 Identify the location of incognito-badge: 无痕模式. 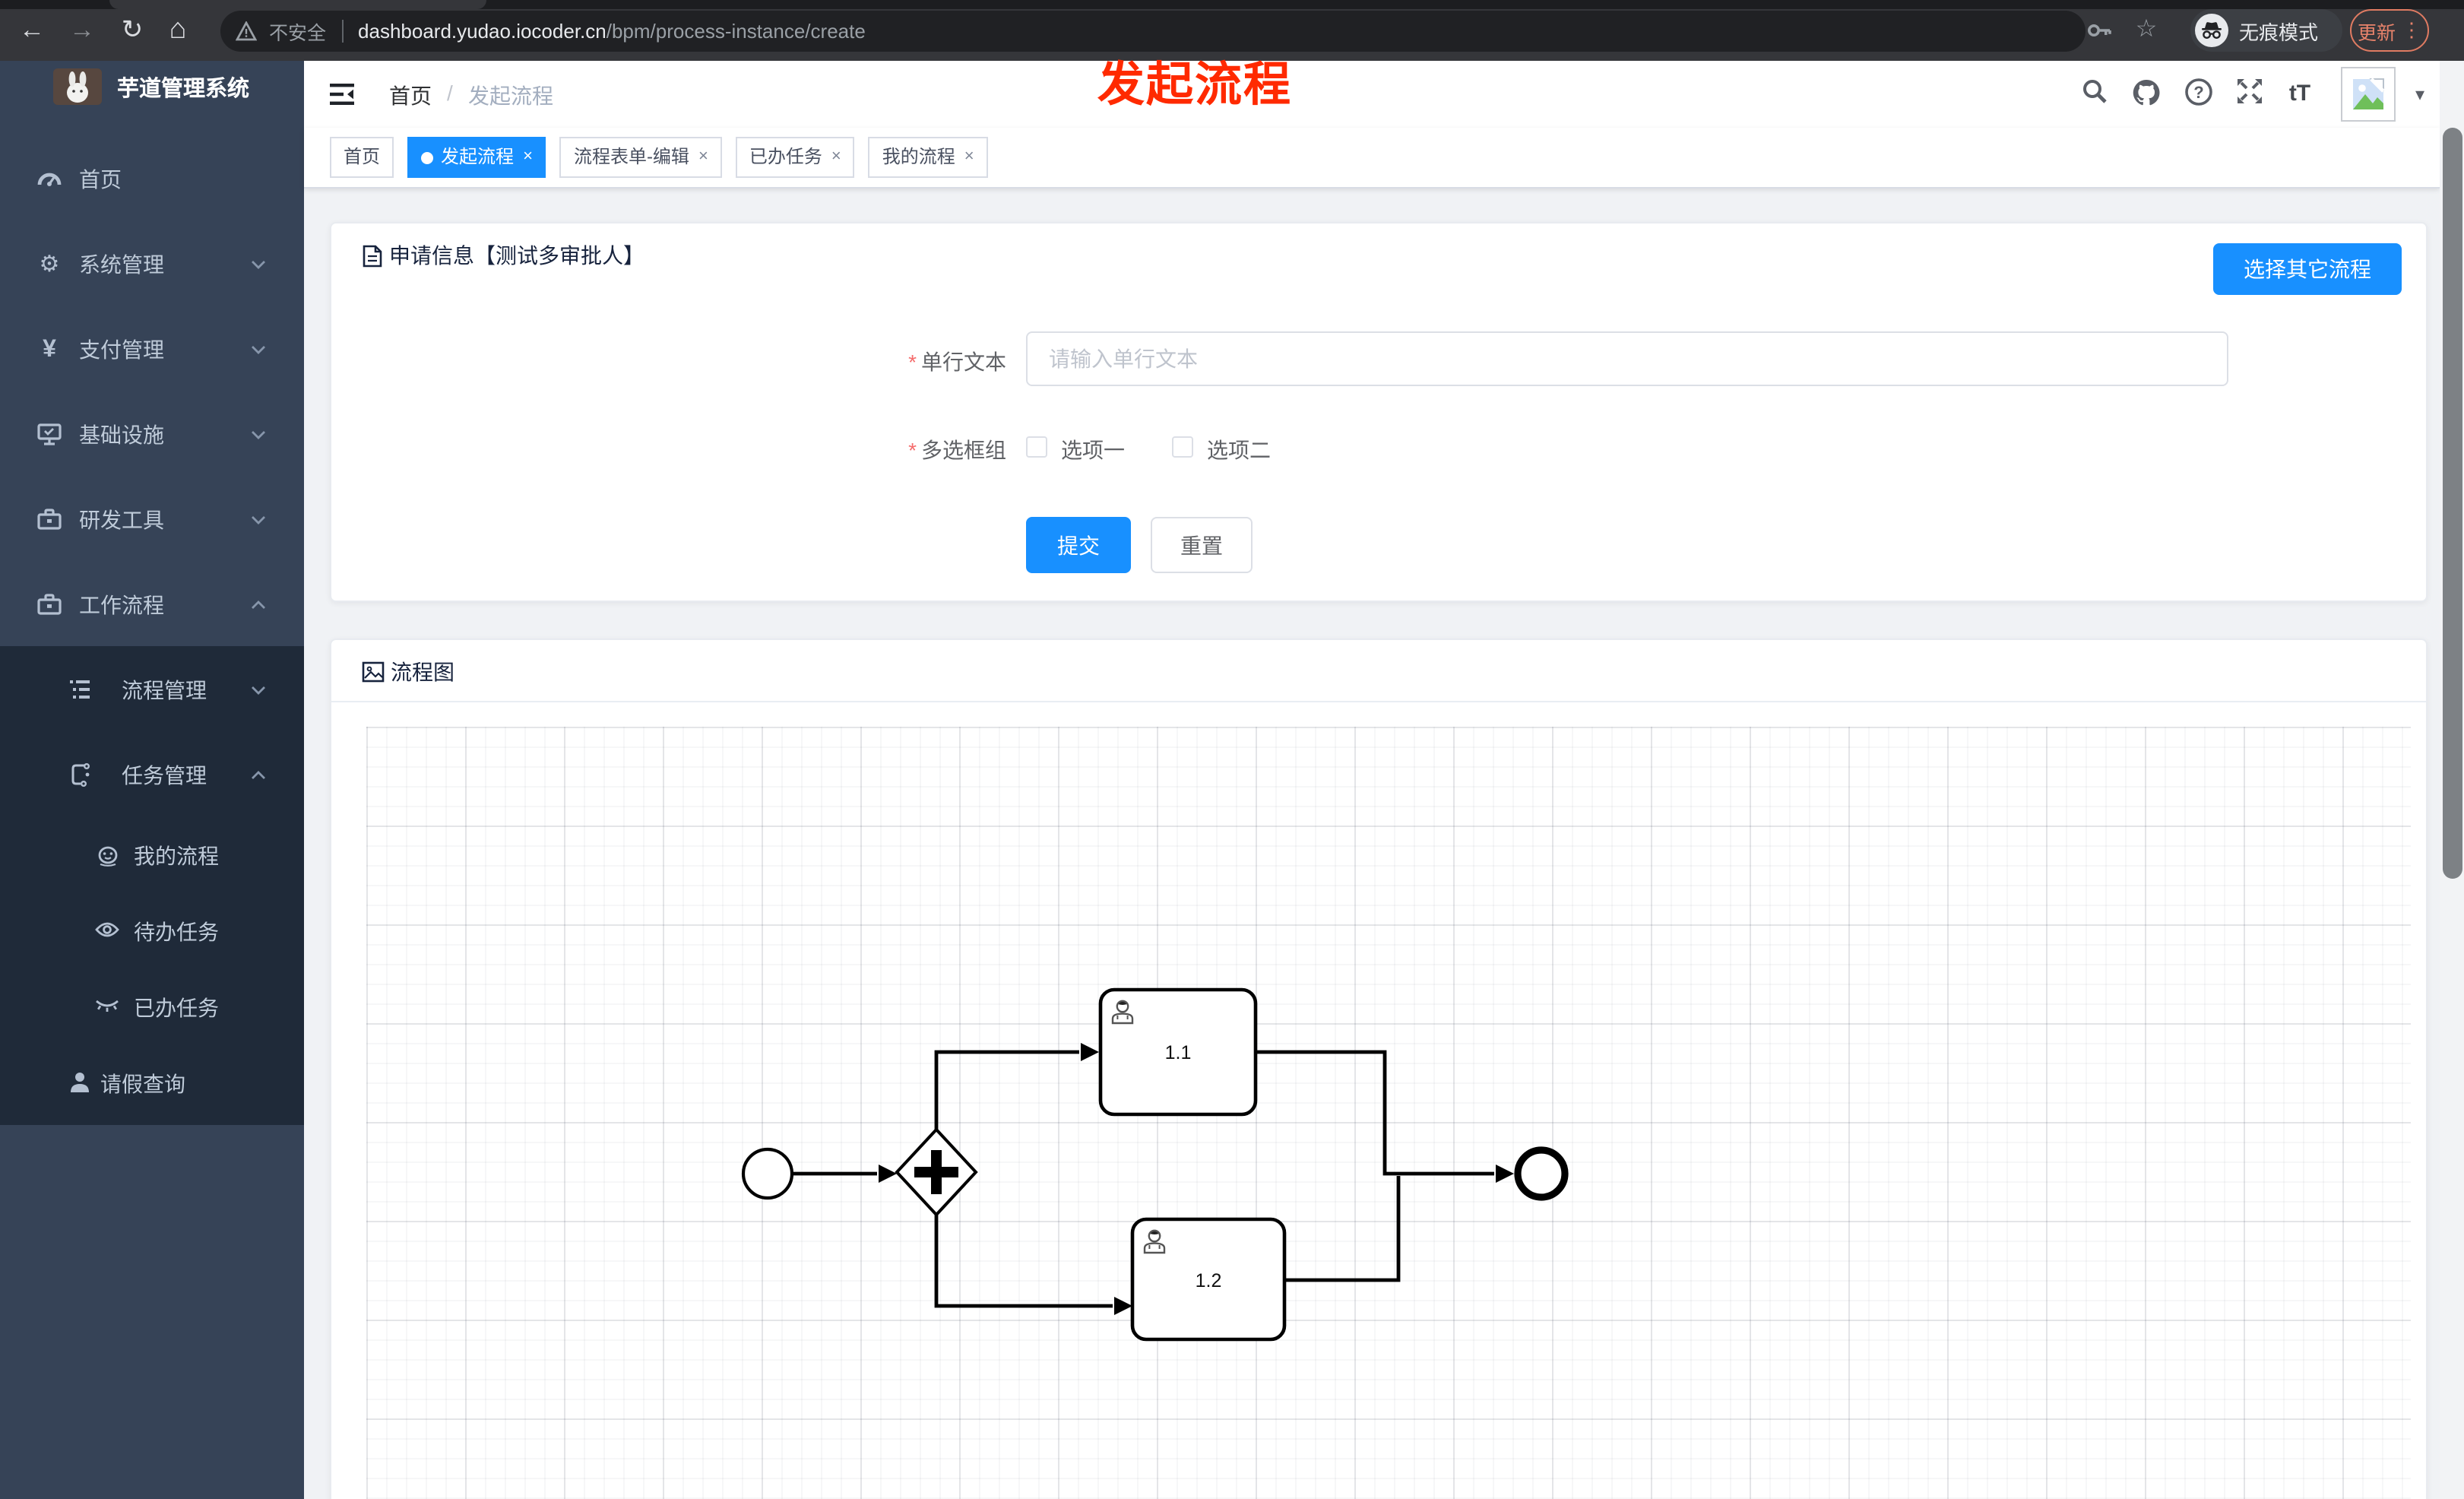
(2266, 31).